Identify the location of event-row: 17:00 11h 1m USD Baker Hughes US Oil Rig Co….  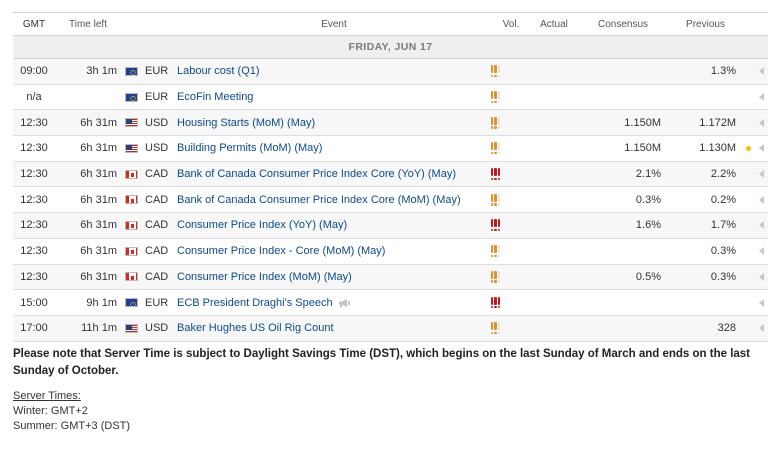
(390, 328).